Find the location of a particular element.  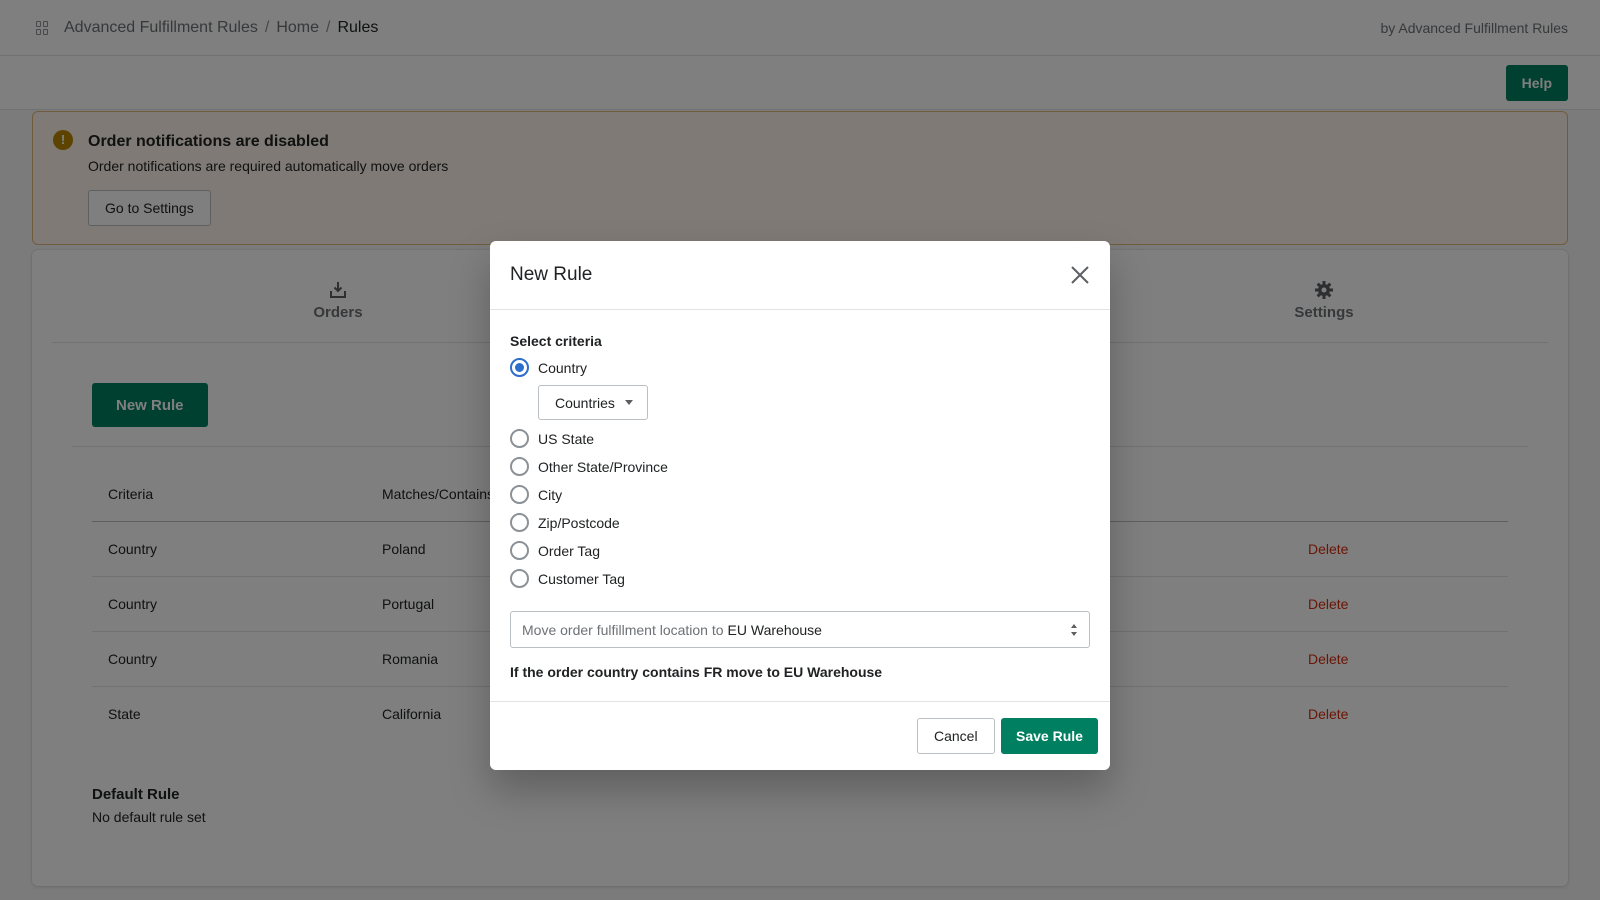

radio-country: Country is located at coordinates (548, 367).